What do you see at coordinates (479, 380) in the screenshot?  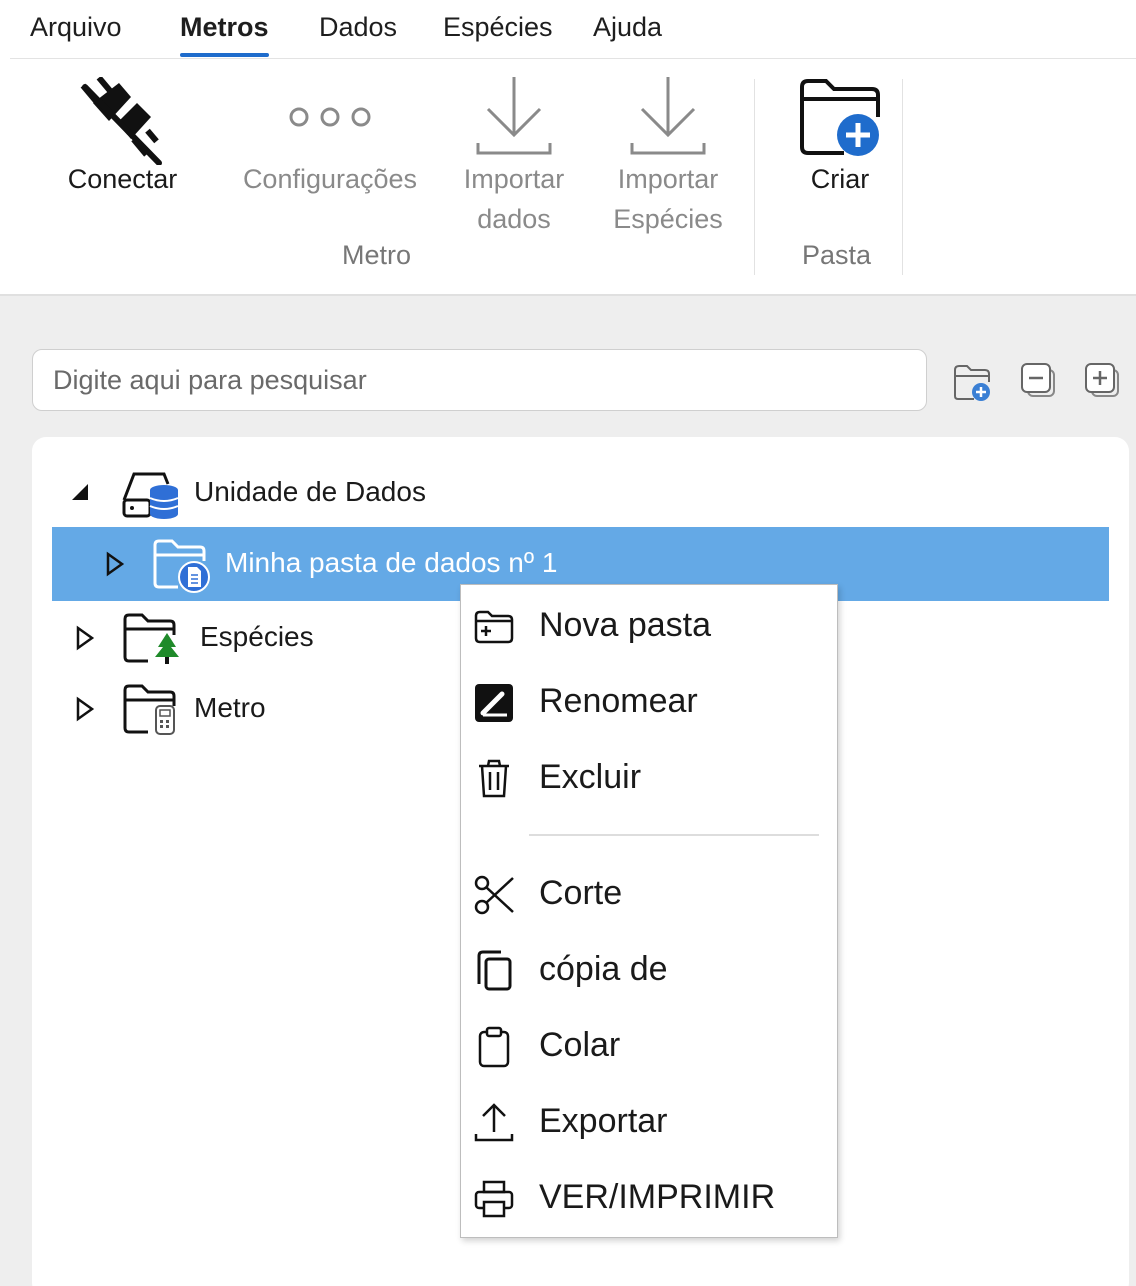 I see `search-input` at bounding box center [479, 380].